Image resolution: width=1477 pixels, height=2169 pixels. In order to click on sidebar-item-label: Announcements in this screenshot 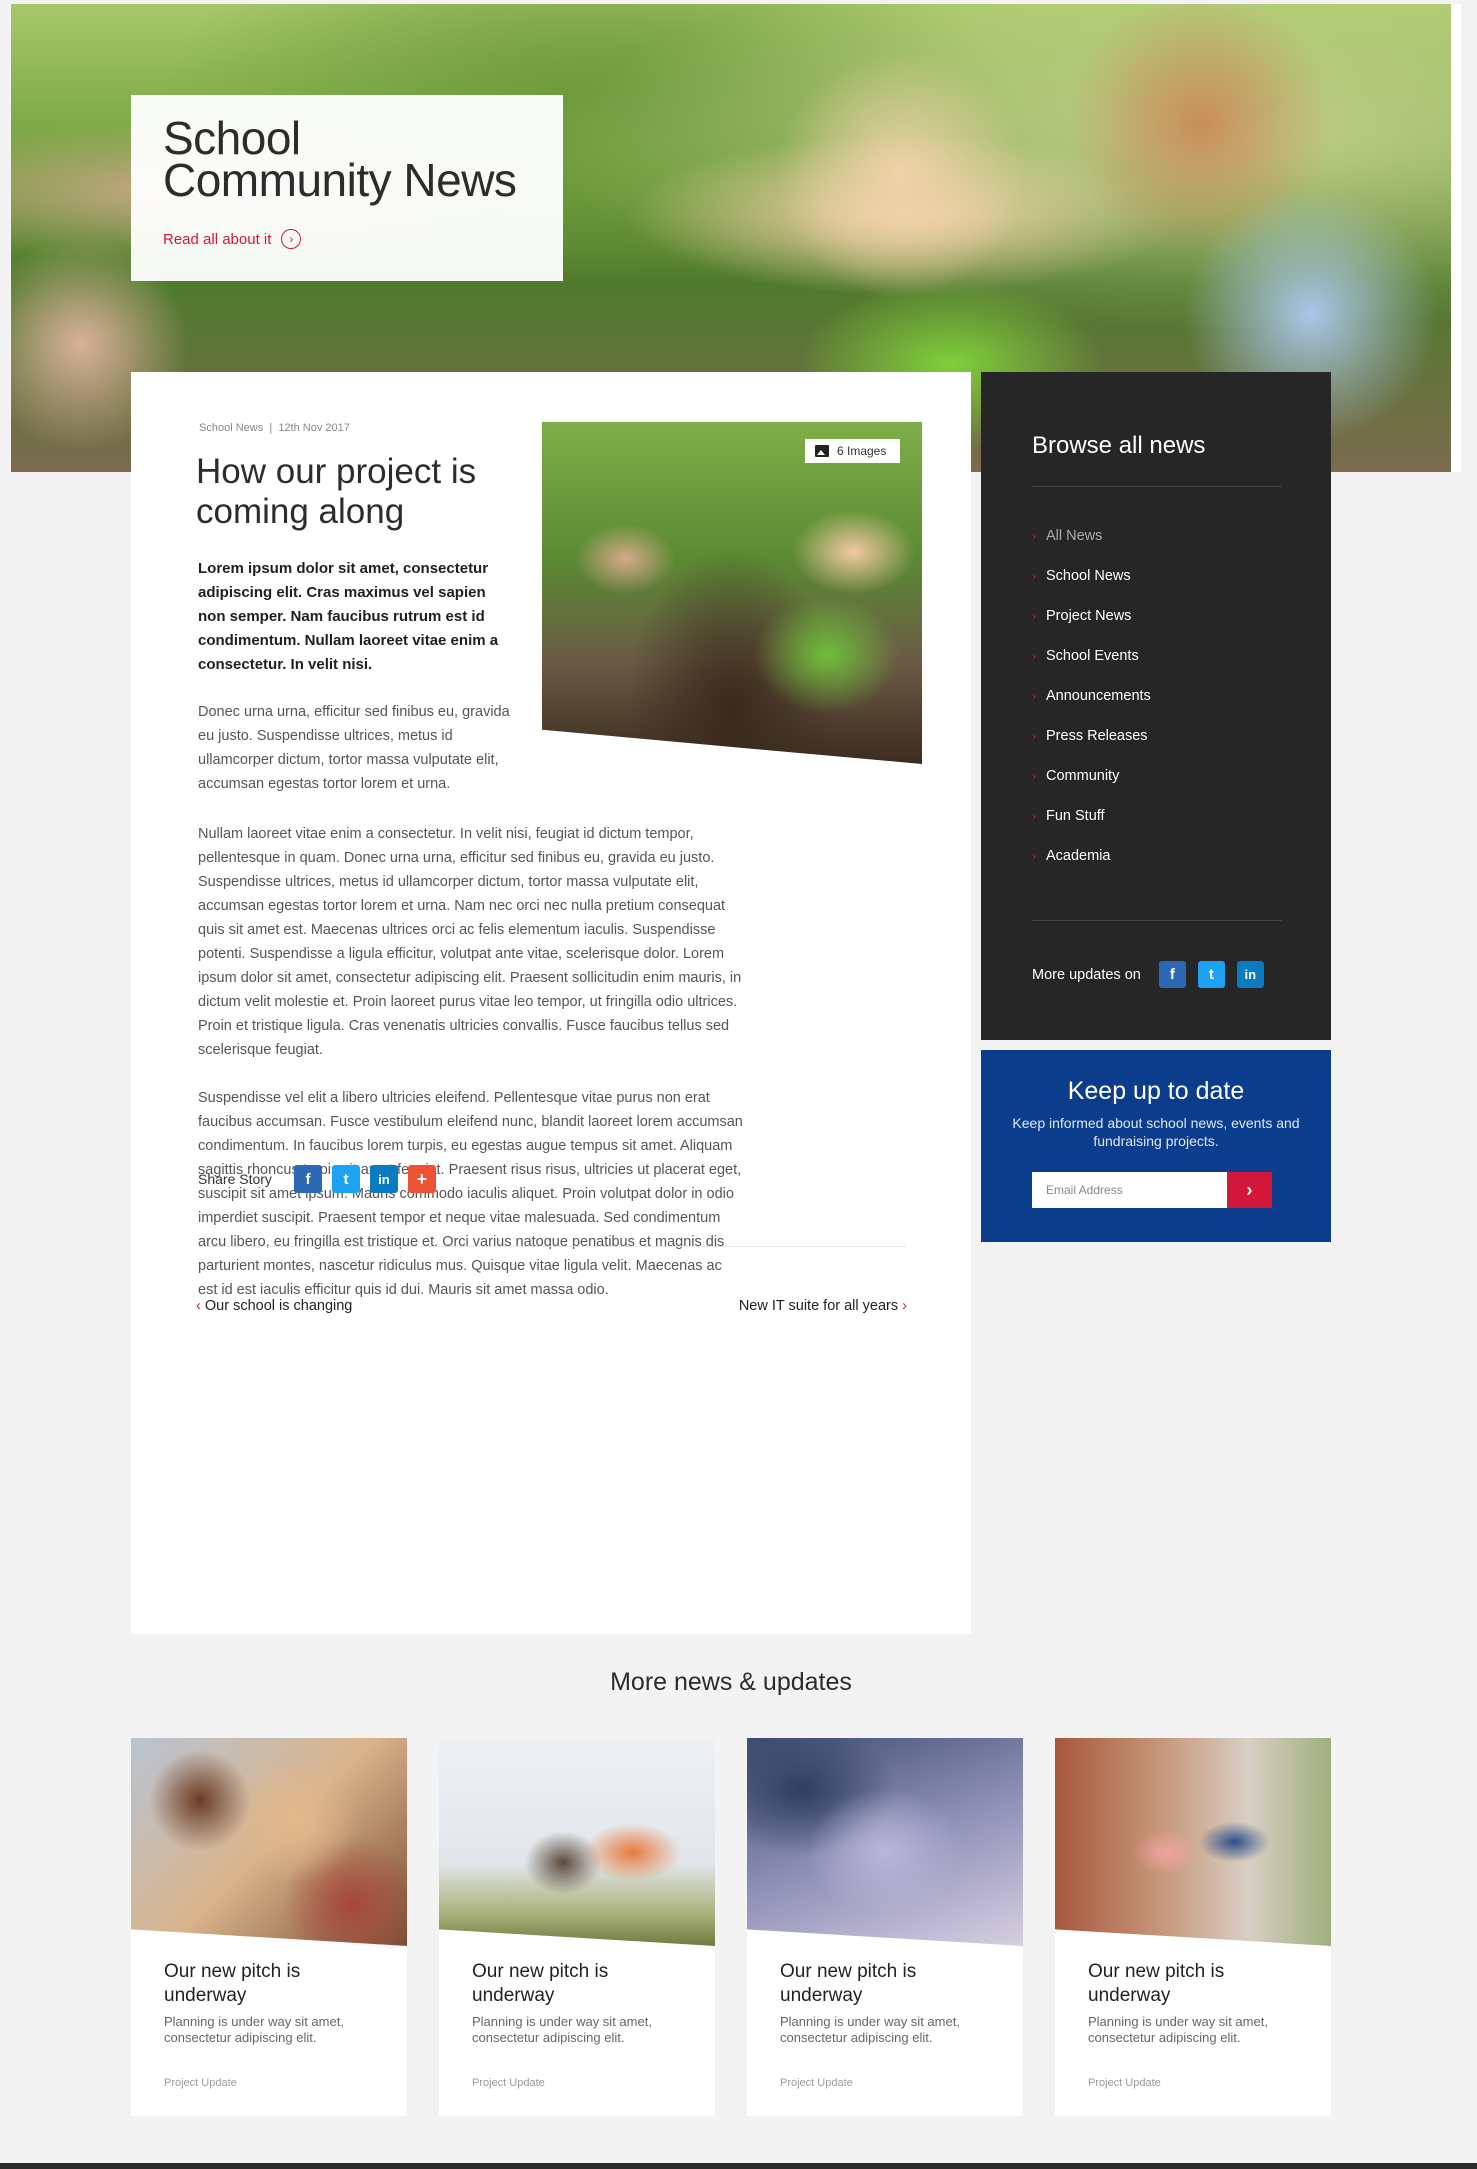, I will do `click(1098, 696)`.